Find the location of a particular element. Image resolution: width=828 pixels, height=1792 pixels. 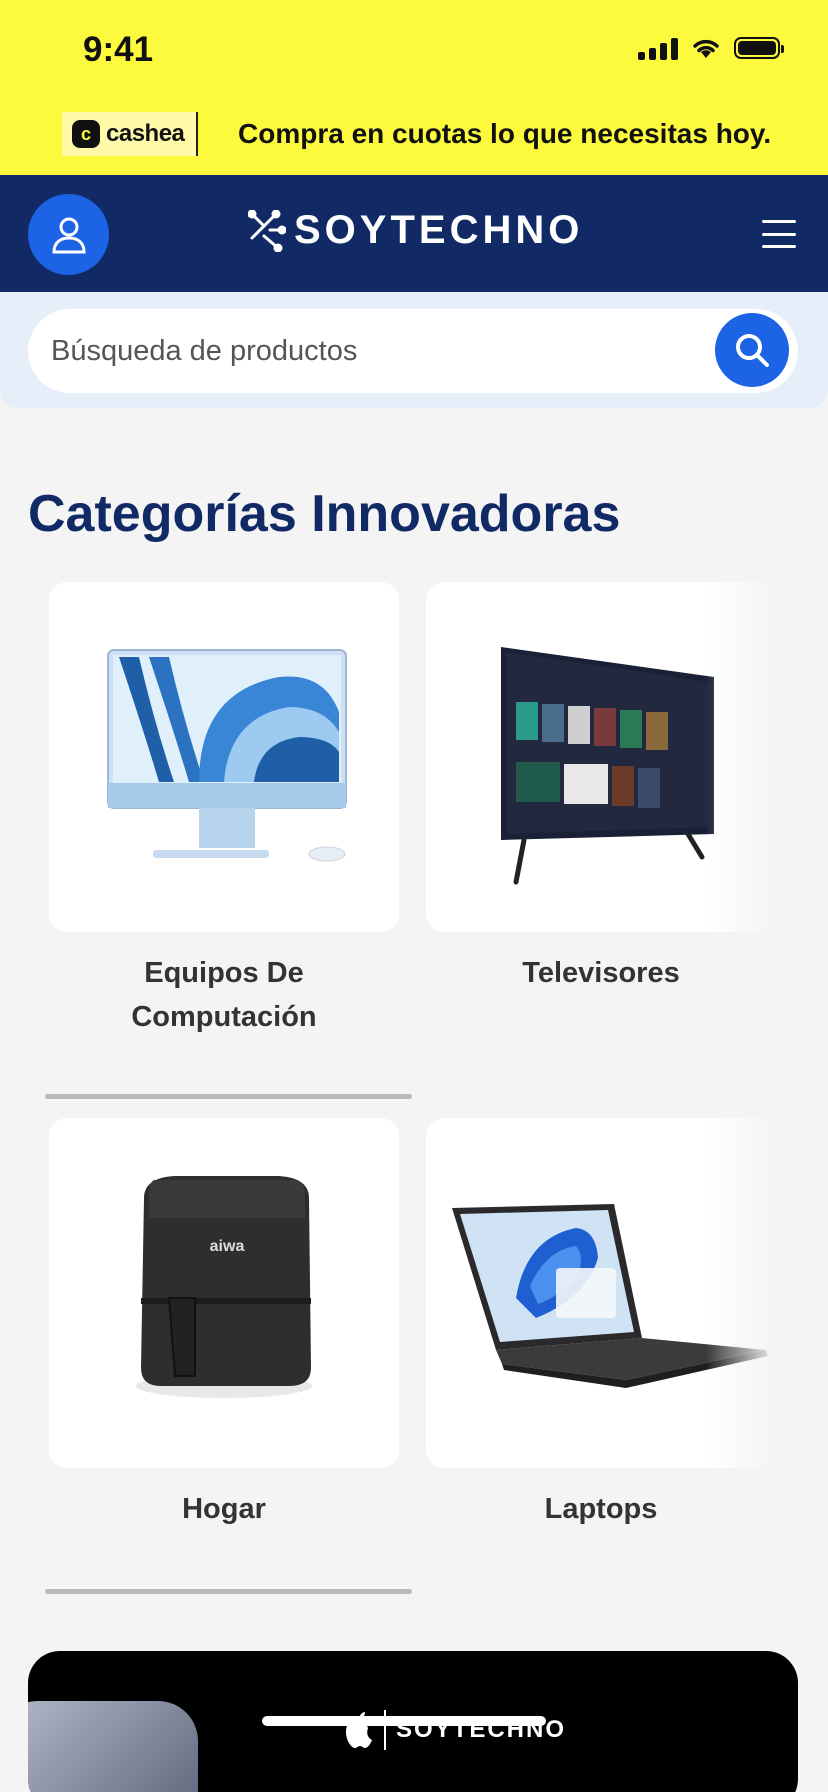

category-label-line: Computación is located at coordinates (224, 1017).